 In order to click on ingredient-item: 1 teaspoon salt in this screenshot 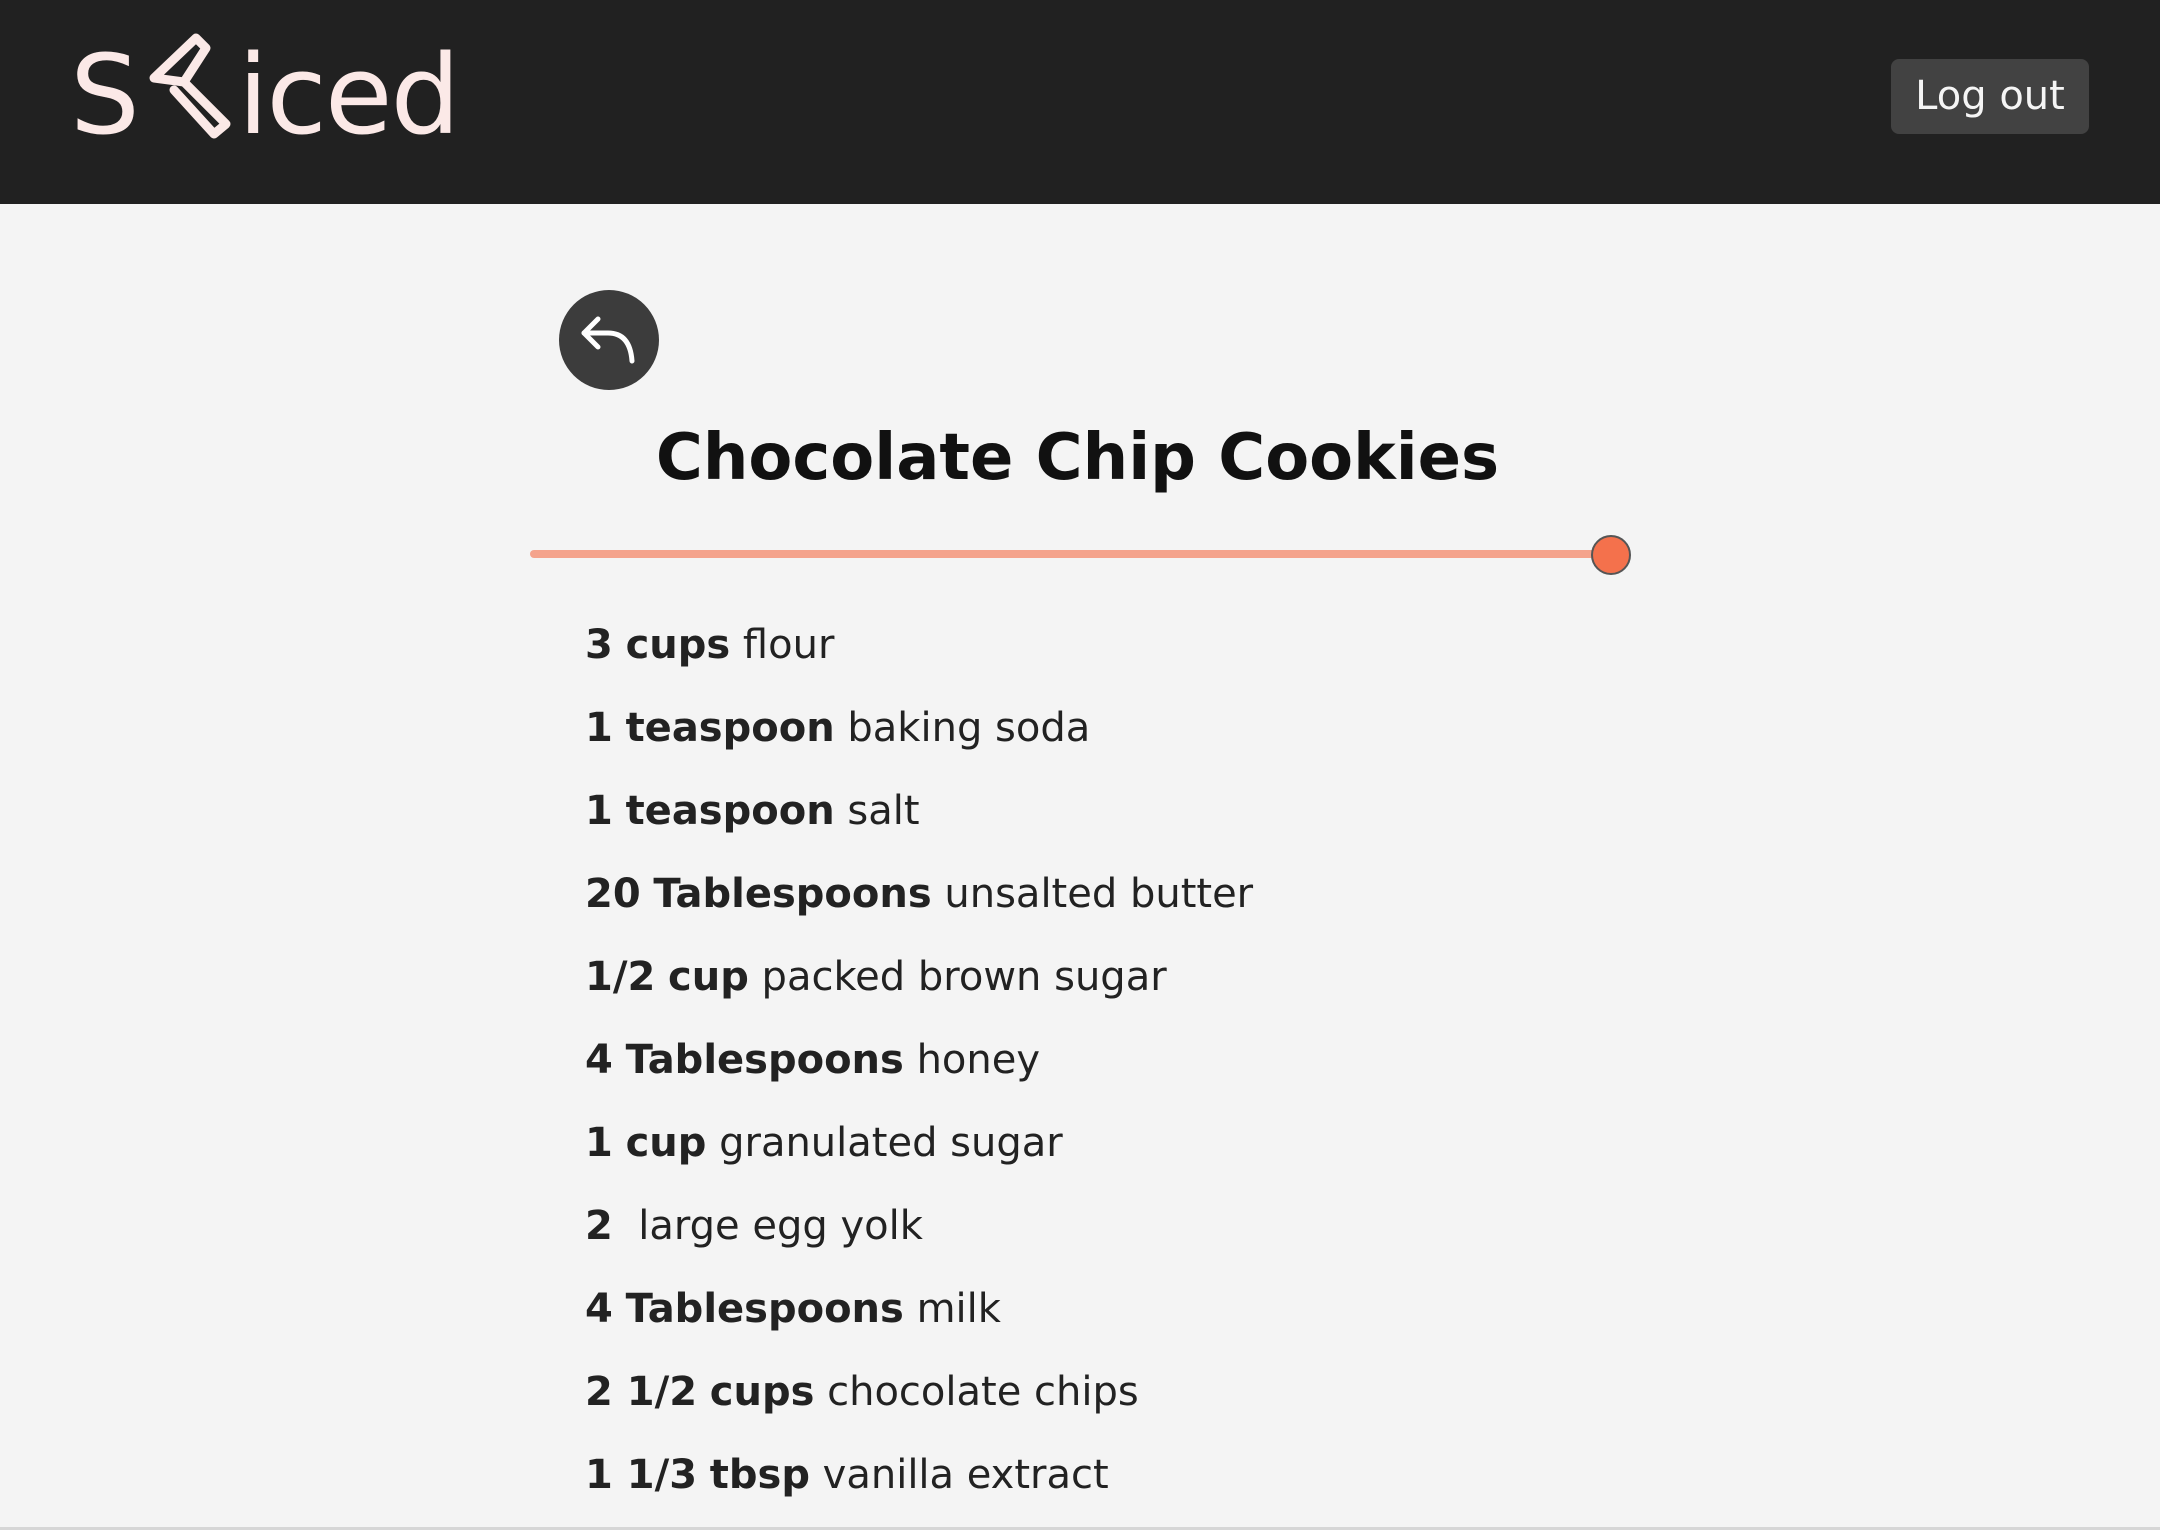, I will do `click(919, 817)`.